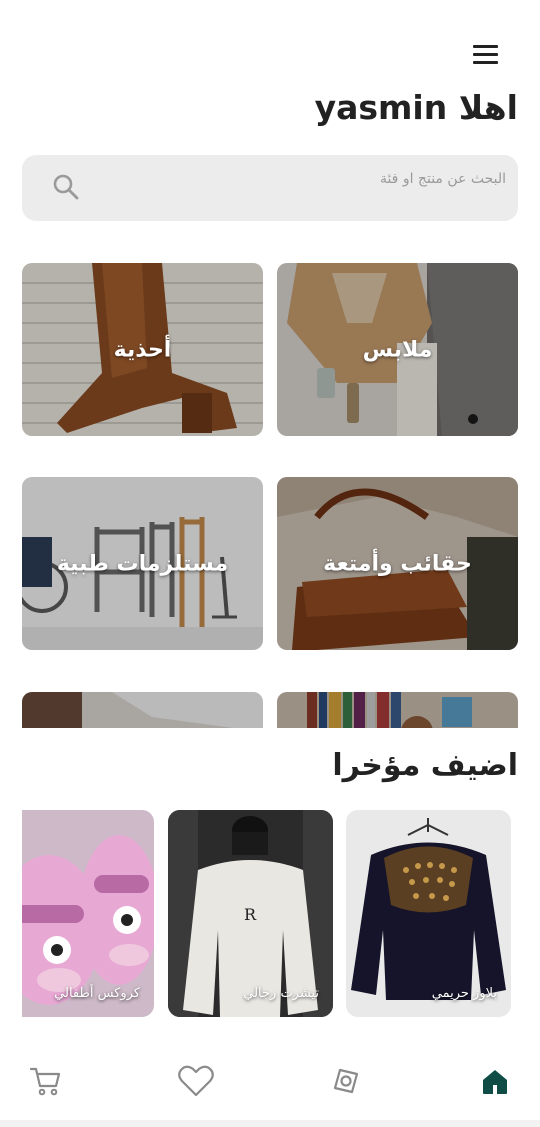 Image resolution: width=540 pixels, height=1127 pixels. What do you see at coordinates (88, 913) in the screenshot?
I see `product-card: كروكس أطفالي` at bounding box center [88, 913].